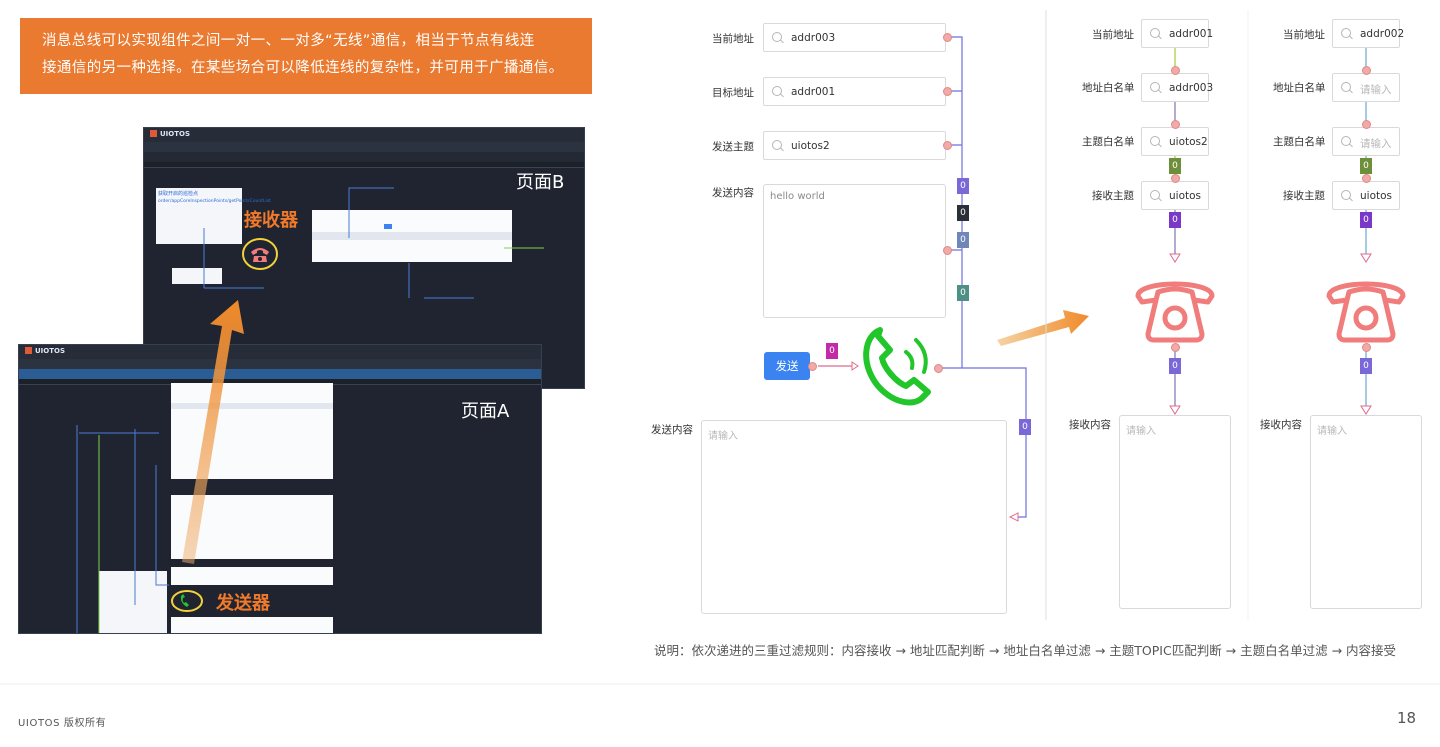  I want to click on current-address-input: addr003, so click(854, 37).